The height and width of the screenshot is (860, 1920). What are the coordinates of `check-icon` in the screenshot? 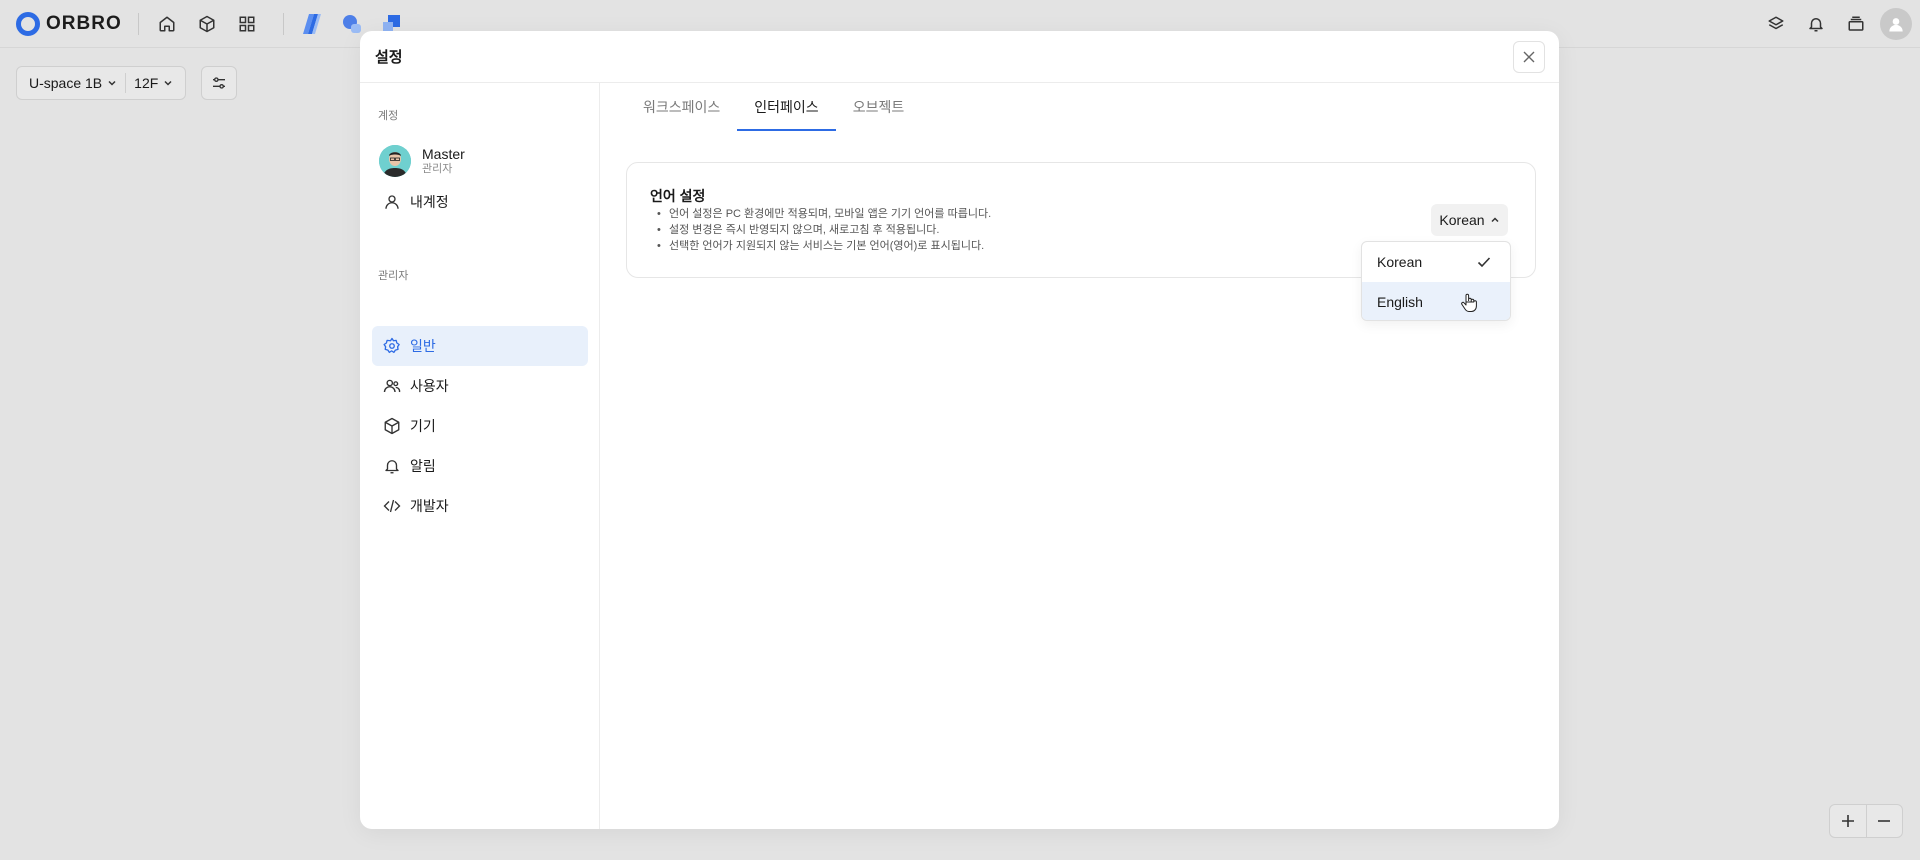 It's located at (1484, 262).